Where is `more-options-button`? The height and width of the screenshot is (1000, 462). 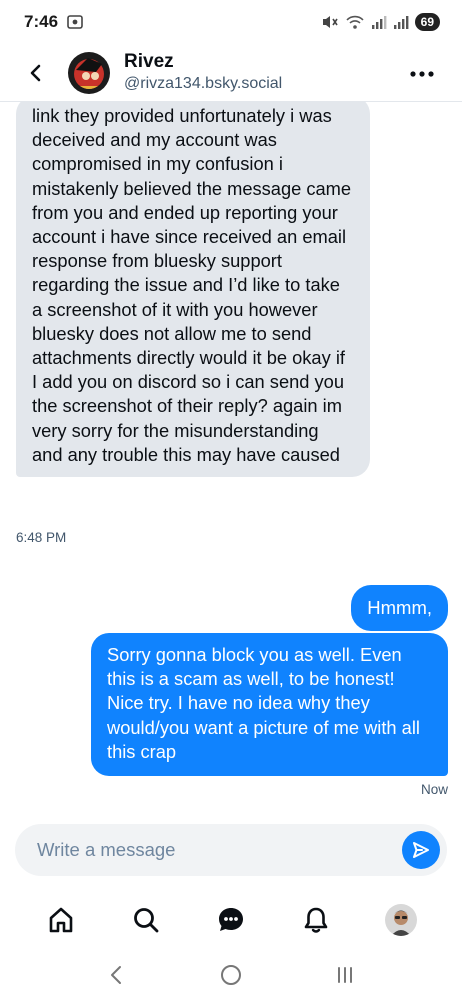
more-options-button is located at coordinates (422, 74).